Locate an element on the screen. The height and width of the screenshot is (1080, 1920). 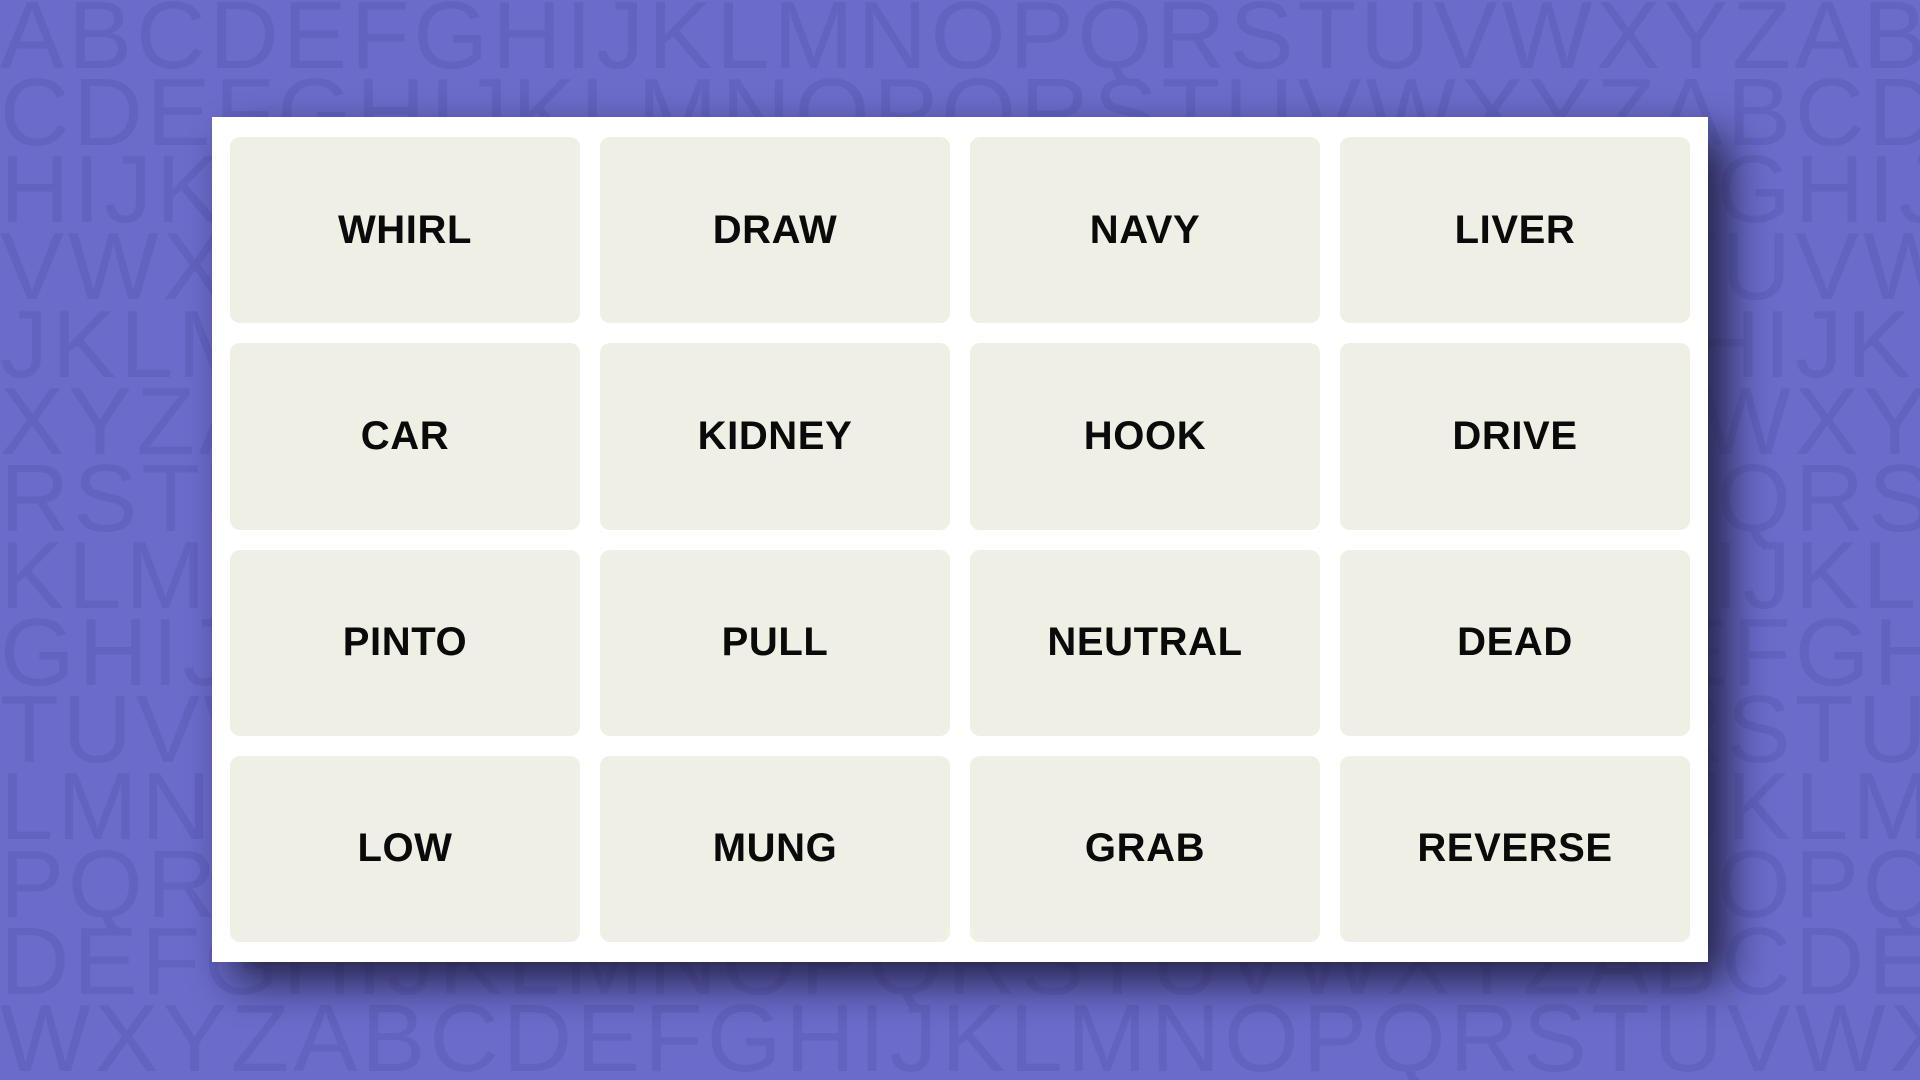
word-tile-label: MUNG is located at coordinates (775, 848).